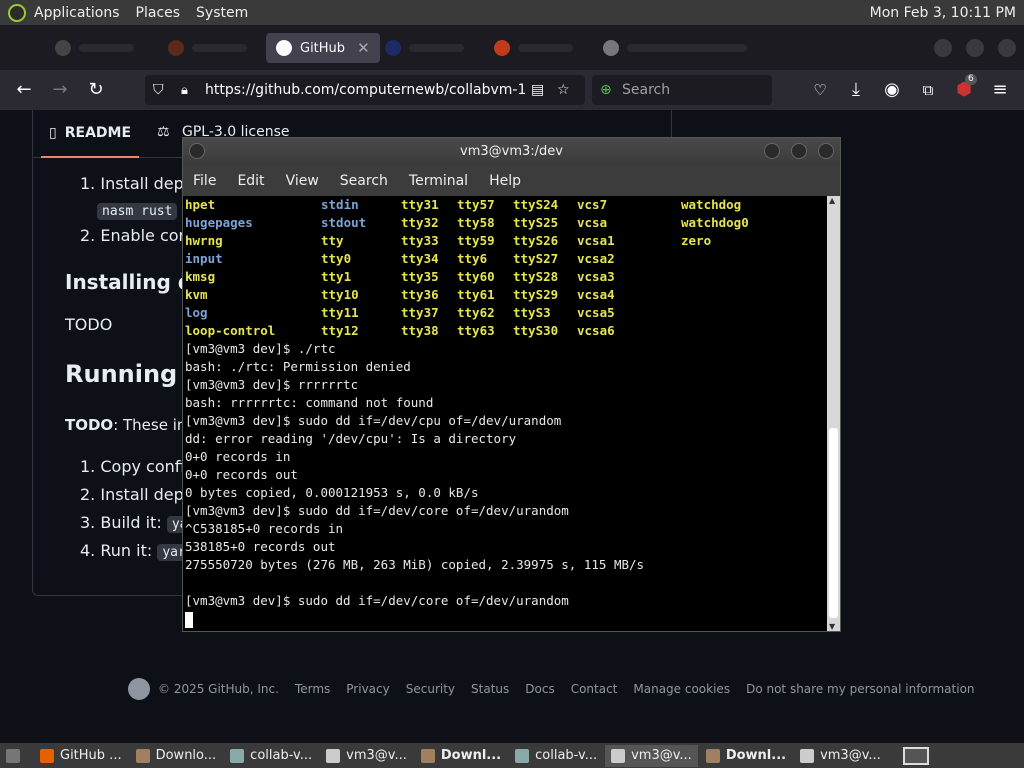  I want to click on maximize-button, so click(975, 48).